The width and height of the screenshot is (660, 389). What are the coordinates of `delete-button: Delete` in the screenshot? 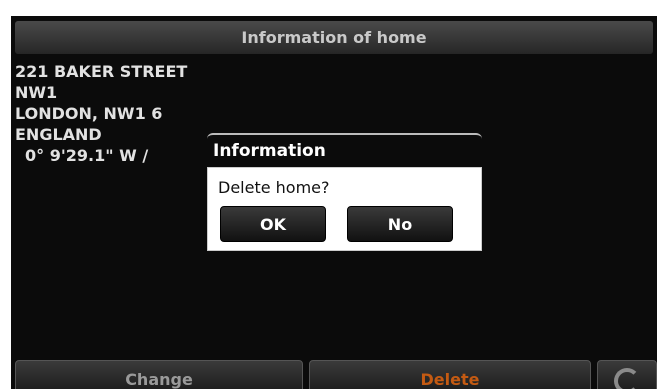 It's located at (450, 374).